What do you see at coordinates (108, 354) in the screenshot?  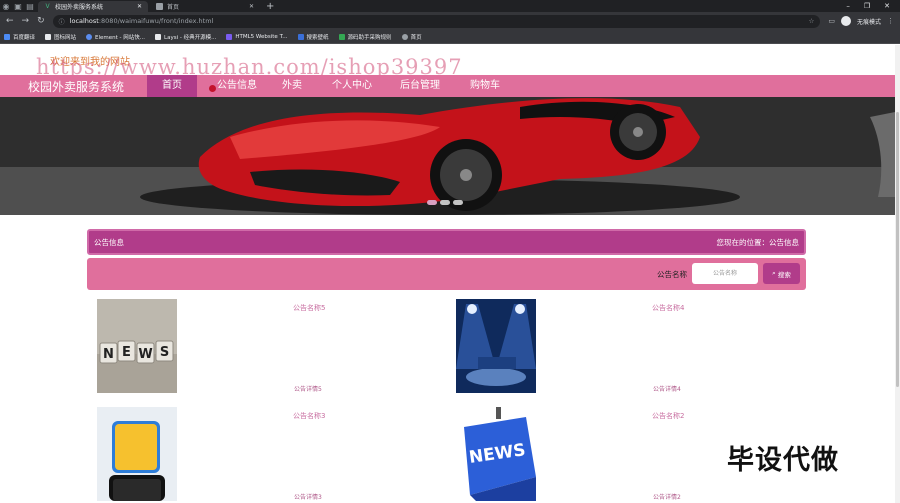 I see `svg-text: N` at bounding box center [108, 354].